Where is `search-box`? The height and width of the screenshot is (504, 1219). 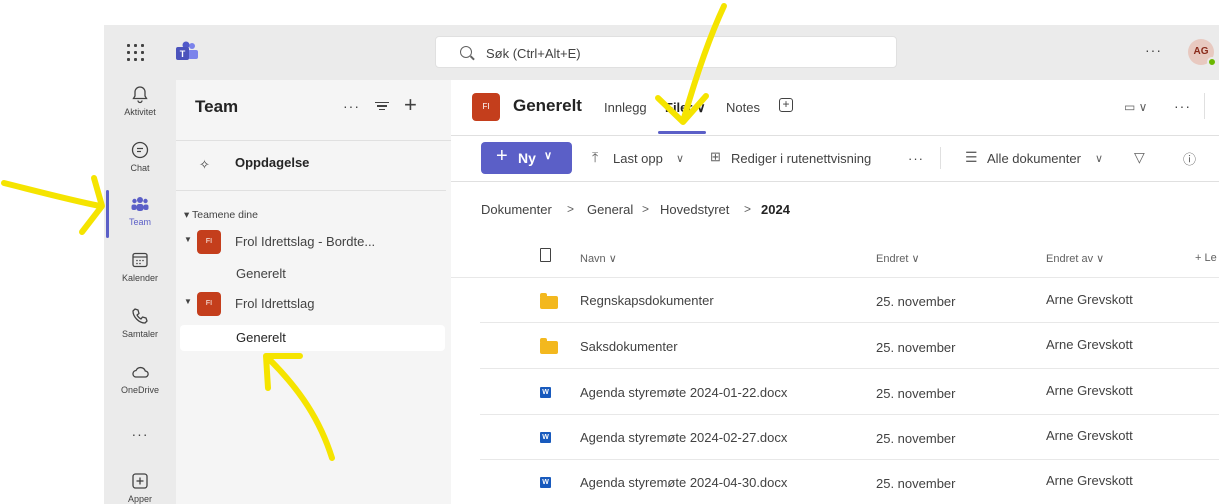 search-box is located at coordinates (666, 52).